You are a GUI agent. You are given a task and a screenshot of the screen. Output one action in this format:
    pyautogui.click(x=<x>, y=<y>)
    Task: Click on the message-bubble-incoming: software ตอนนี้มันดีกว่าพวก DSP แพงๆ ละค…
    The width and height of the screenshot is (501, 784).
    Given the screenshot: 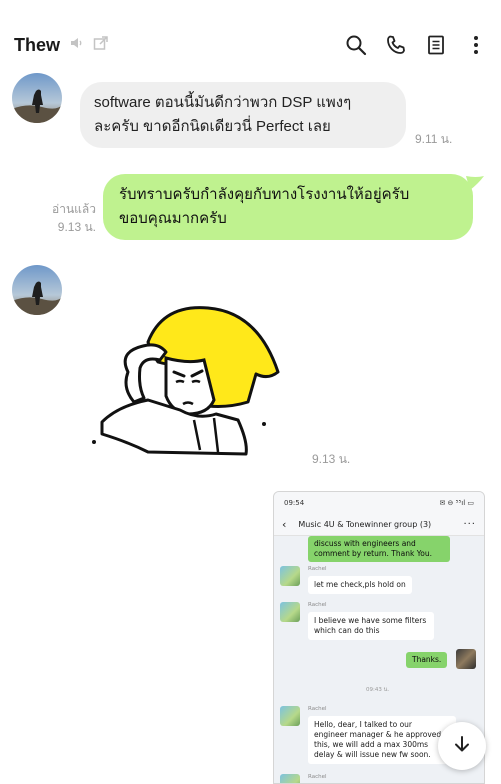 What is the action you would take?
    pyautogui.click(x=243, y=115)
    